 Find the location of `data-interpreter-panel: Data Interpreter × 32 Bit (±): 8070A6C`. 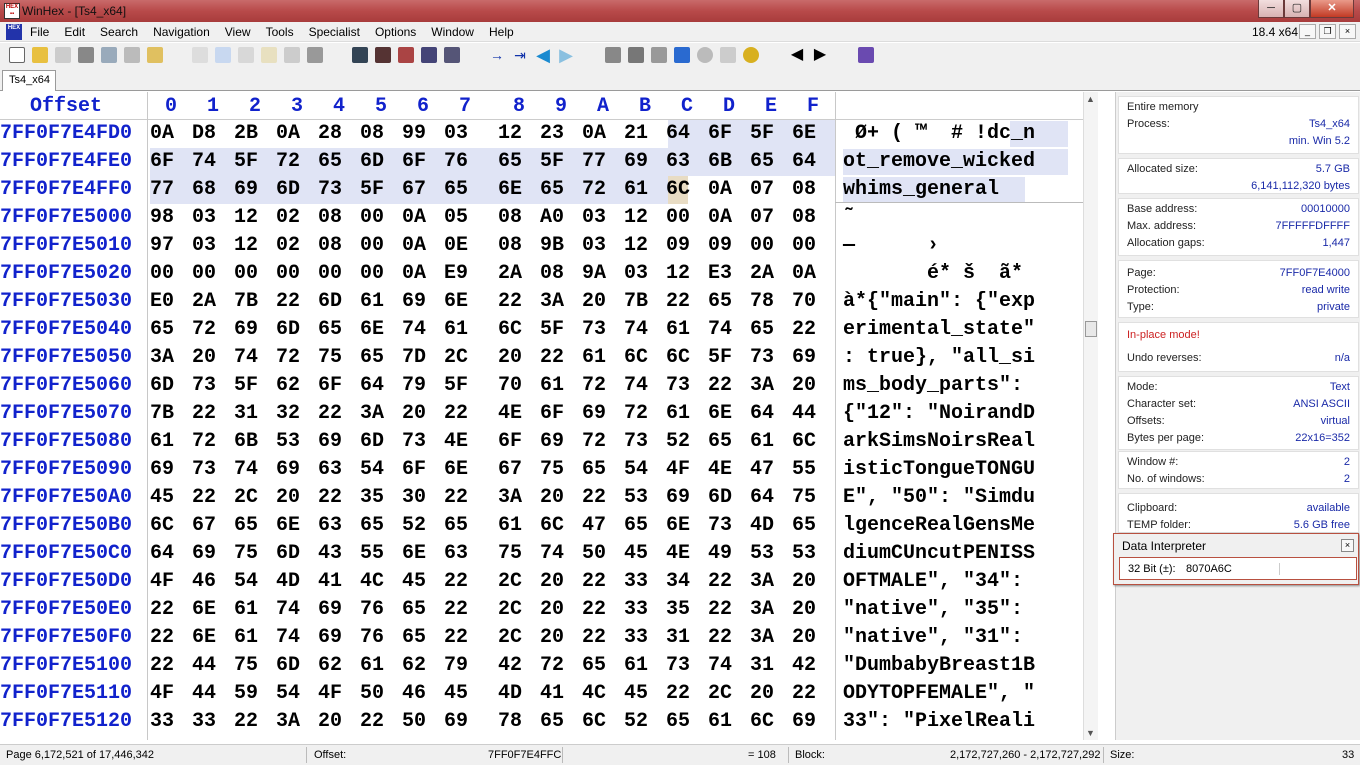

data-interpreter-panel: Data Interpreter × 32 Bit (±): 8070A6C is located at coordinates (1236, 559).